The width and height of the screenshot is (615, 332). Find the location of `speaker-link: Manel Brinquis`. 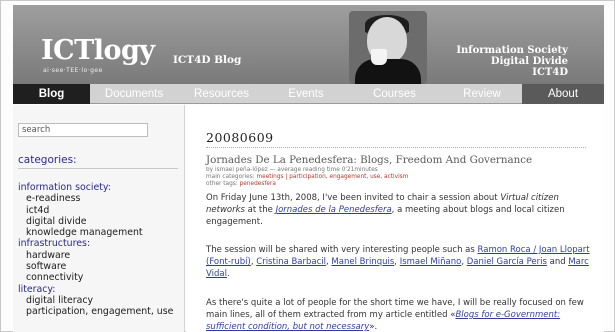

speaker-link: Manel Brinquis is located at coordinates (362, 262).